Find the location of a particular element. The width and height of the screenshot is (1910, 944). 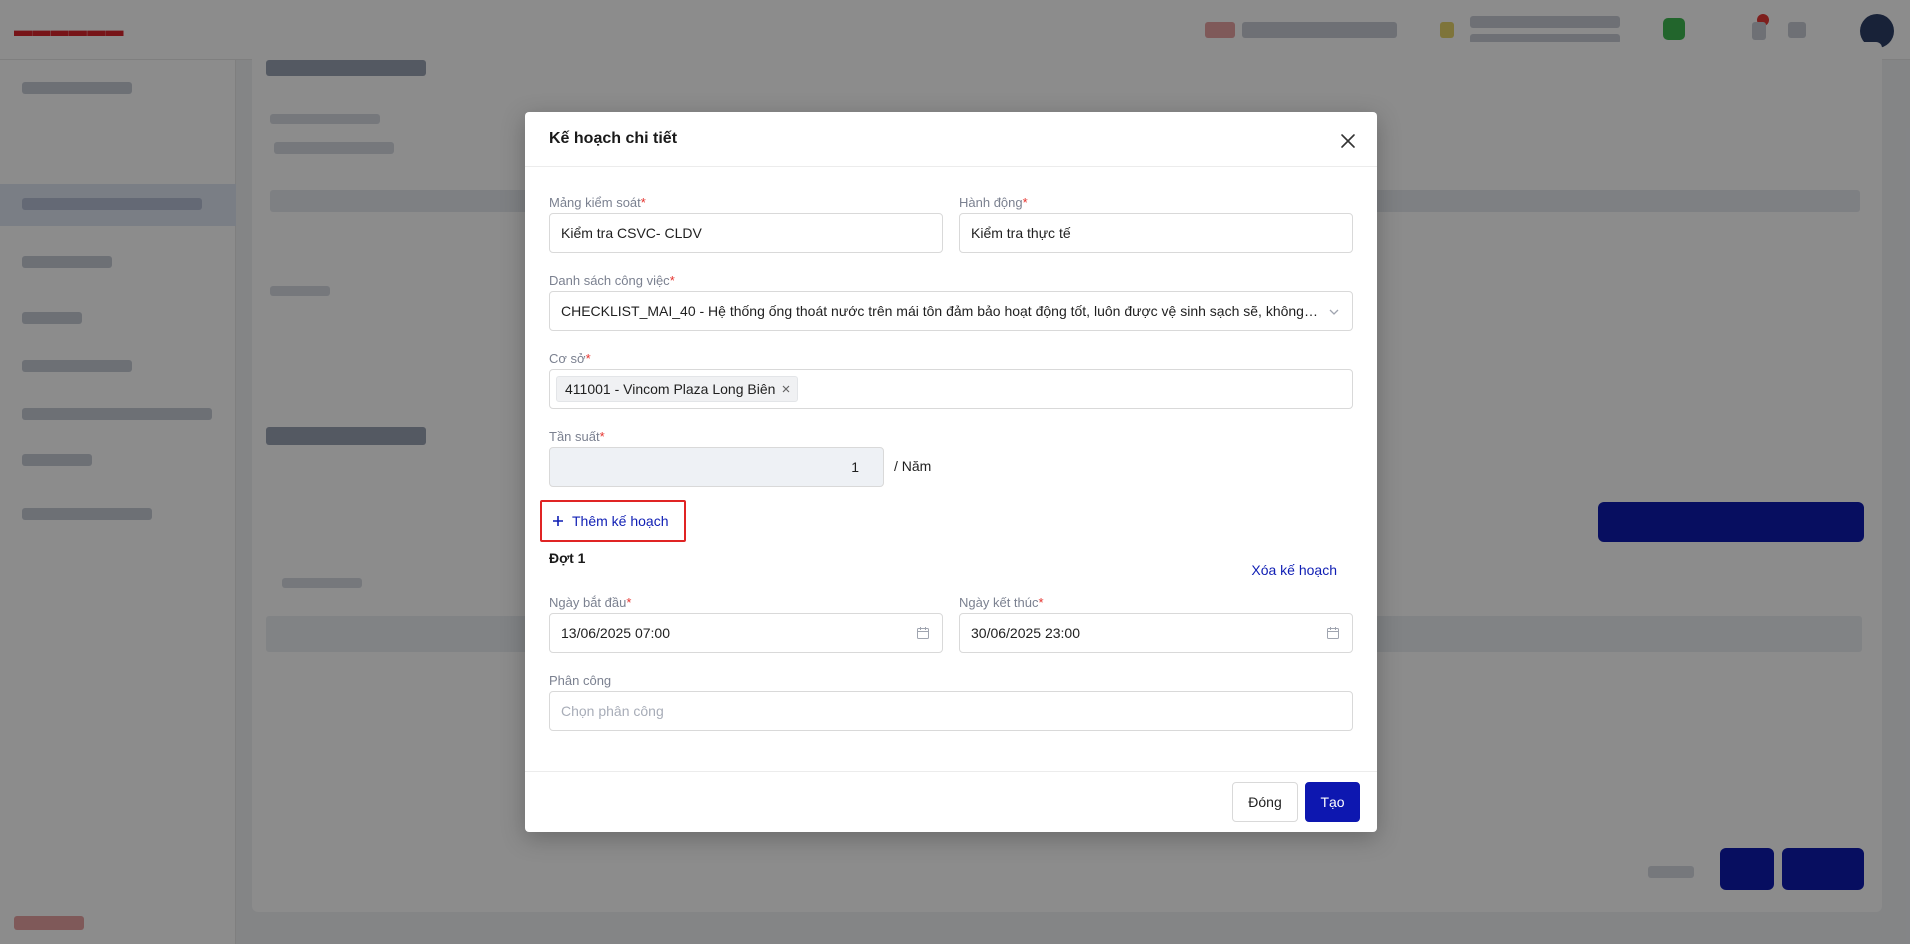

control-area-value: Kiểm tra CSVC- CLDV is located at coordinates (631, 233).